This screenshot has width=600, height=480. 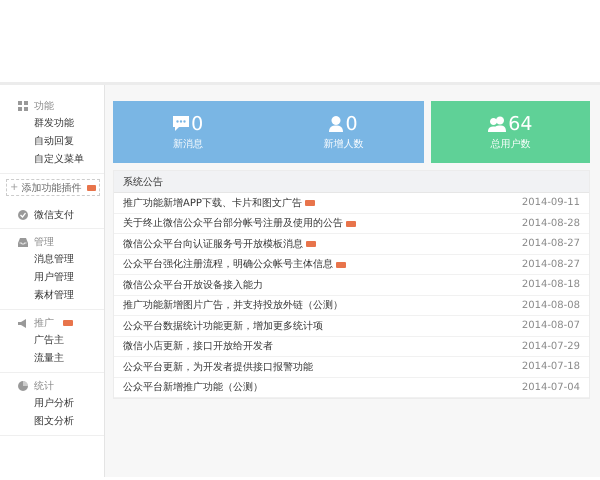 What do you see at coordinates (510, 144) in the screenshot?
I see `stat-label: 总用户数` at bounding box center [510, 144].